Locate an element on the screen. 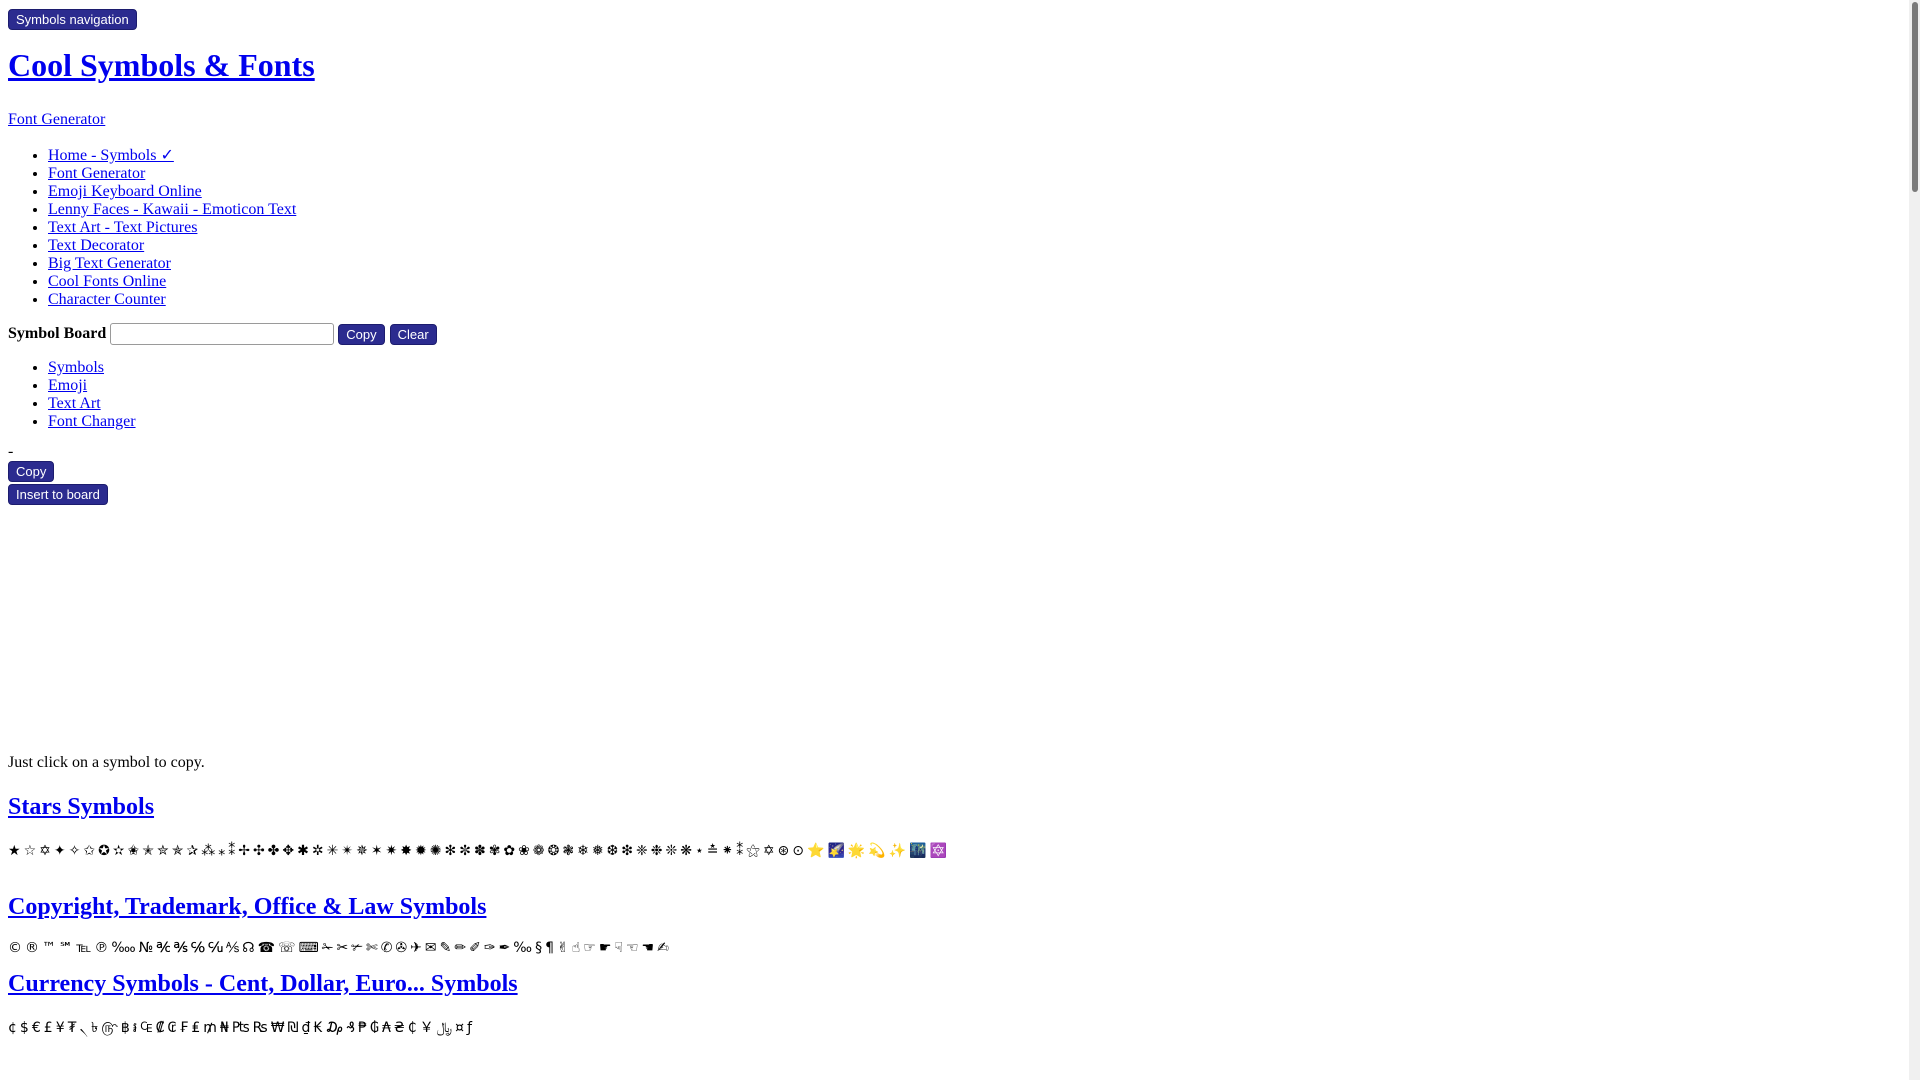 The height and width of the screenshot is (1080, 1920). symbol-item: ₥ is located at coordinates (211, 1028).